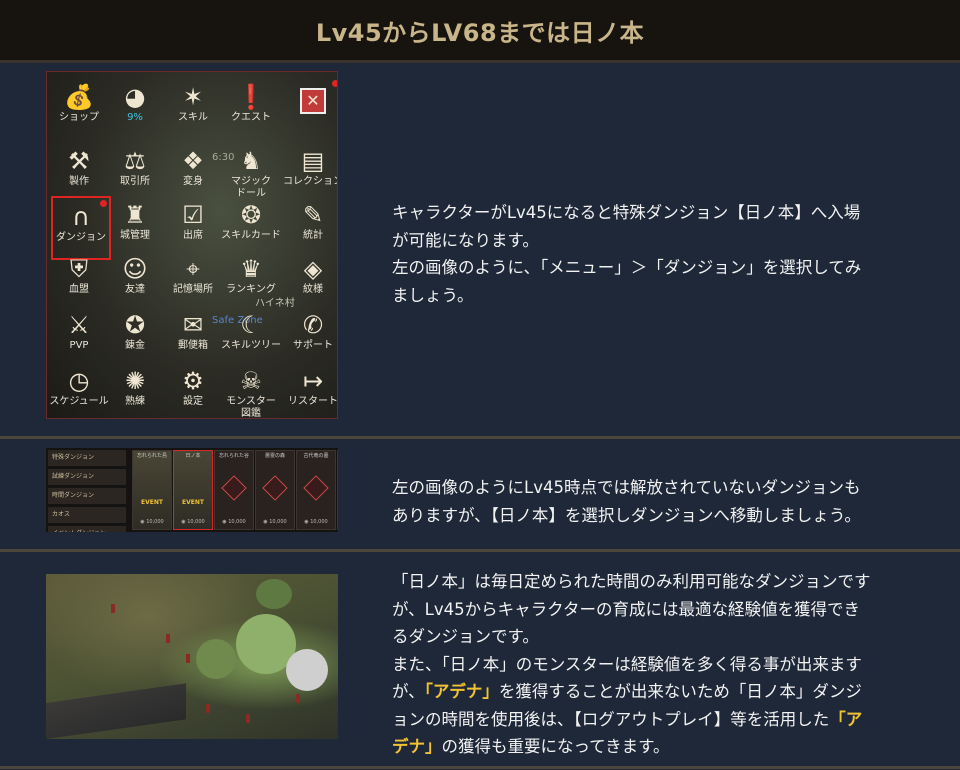 This screenshot has width=960, height=770. I want to click on menu-item-quest: ❗ クエスト, so click(251, 108).